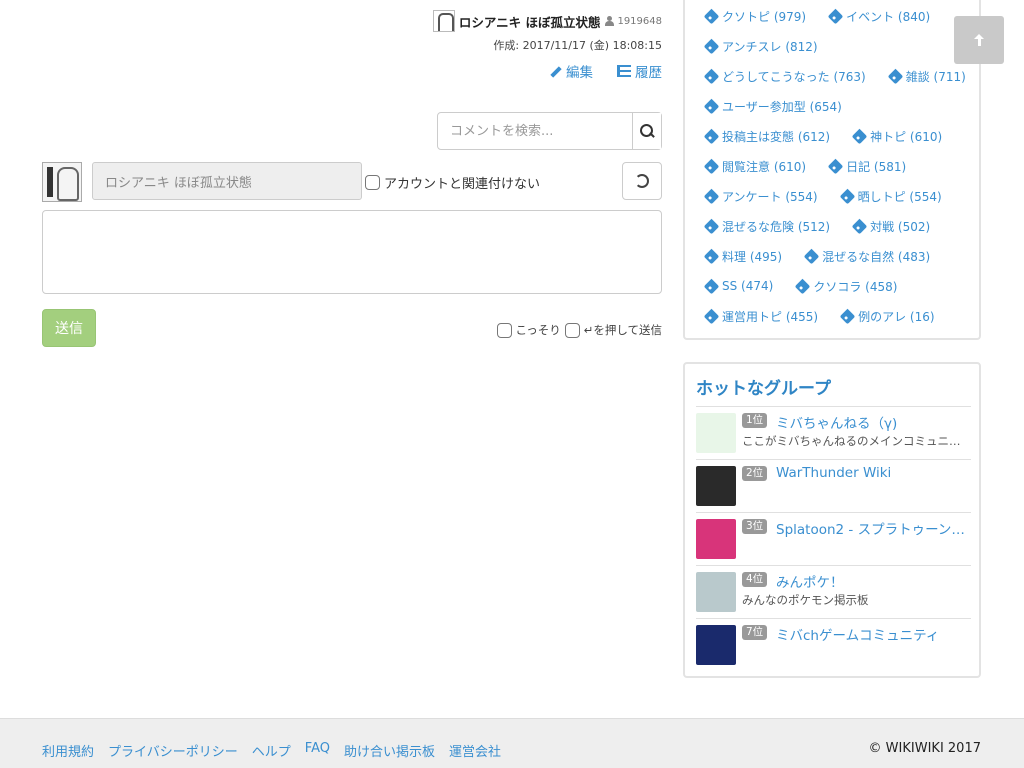  I want to click on created-timestamp: 作成: 2017/11/17 (金) 18:08:15, so click(577, 45).